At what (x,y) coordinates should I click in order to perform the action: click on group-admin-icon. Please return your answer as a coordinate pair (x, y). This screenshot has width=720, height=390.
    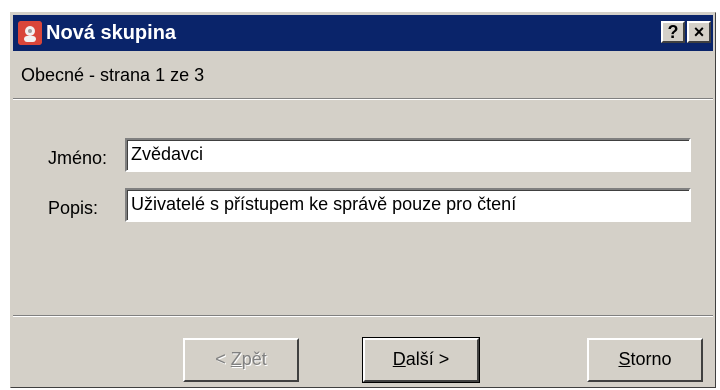
    Looking at the image, I should click on (30, 33).